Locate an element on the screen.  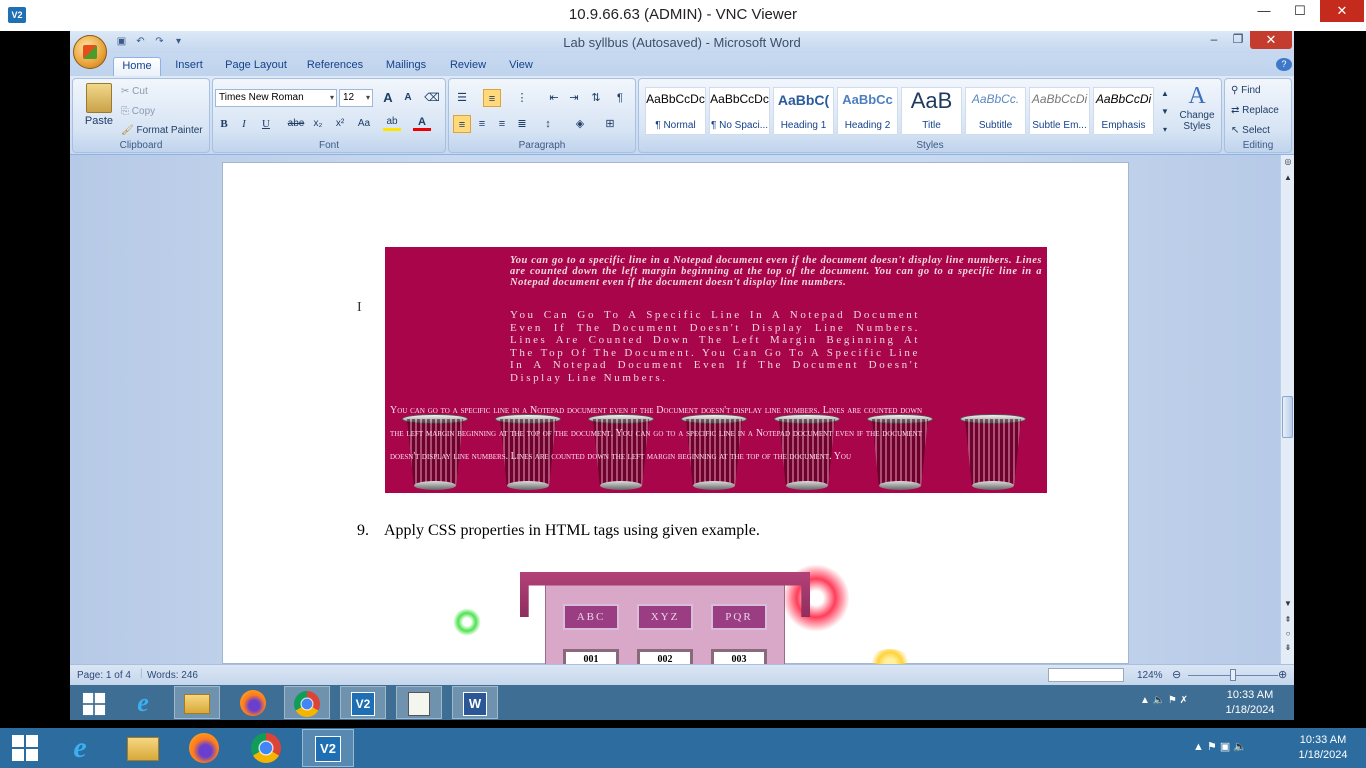
copy-button: ⎘ Copy is located at coordinates (138, 111).